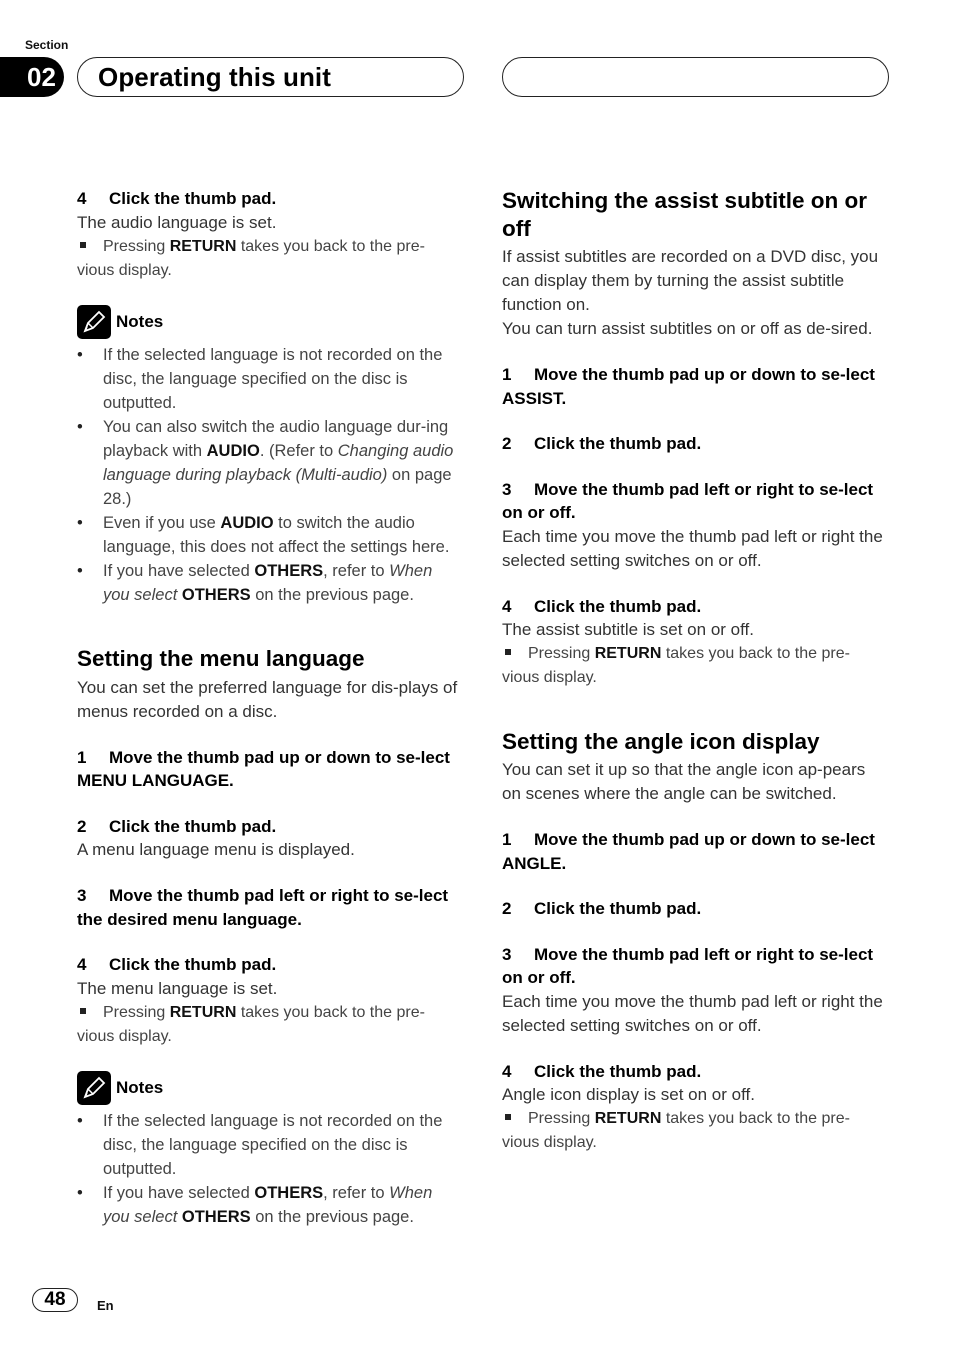  What do you see at coordinates (695, 77) in the screenshot?
I see `empty-header-pill` at bounding box center [695, 77].